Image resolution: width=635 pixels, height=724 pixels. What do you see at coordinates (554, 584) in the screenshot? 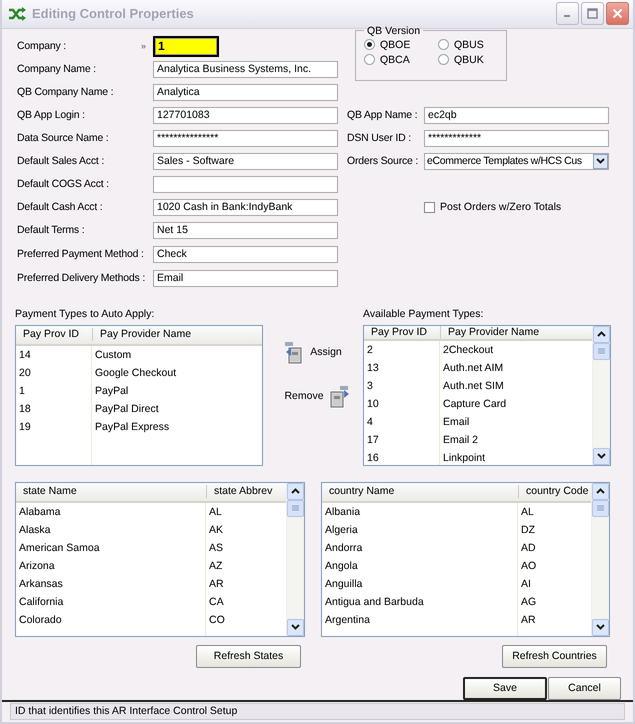
I see `list-cell: AI` at bounding box center [554, 584].